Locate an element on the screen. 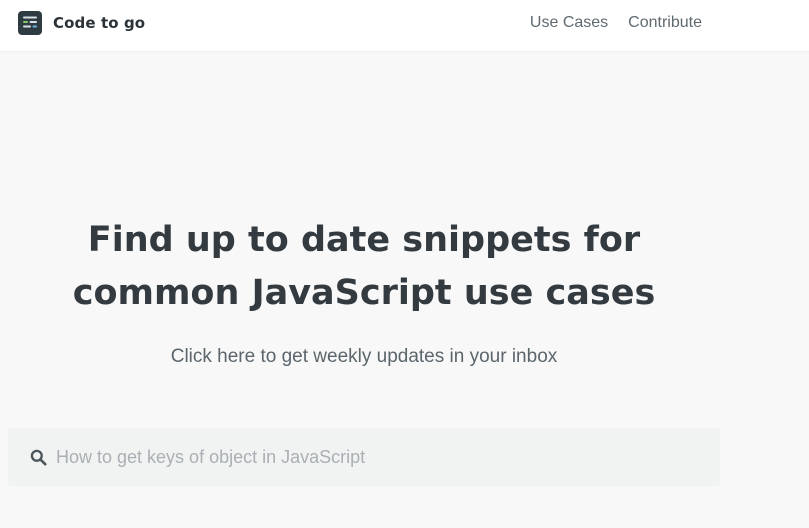  brand-name: Code to go is located at coordinates (99, 23).